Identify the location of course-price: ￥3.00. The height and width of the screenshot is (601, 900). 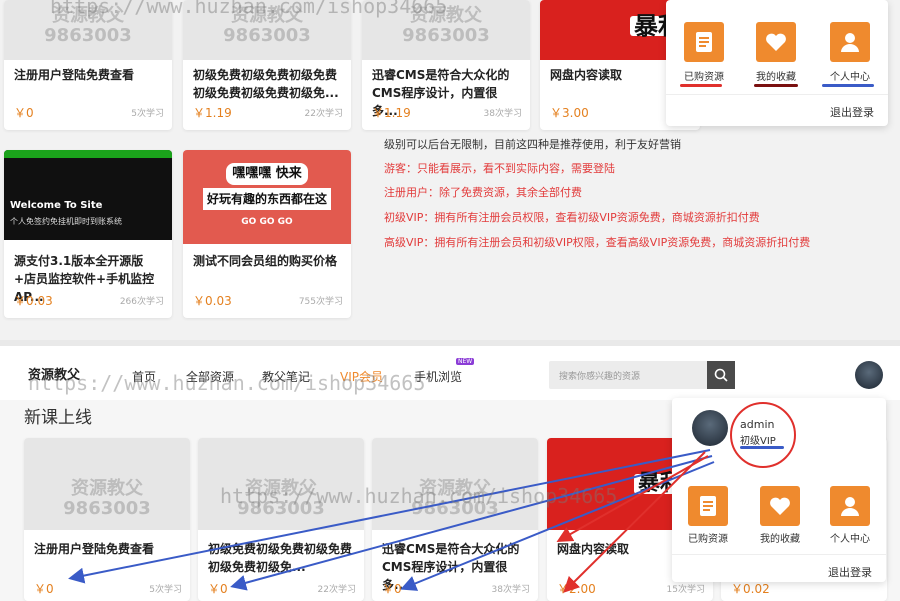
(569, 113).